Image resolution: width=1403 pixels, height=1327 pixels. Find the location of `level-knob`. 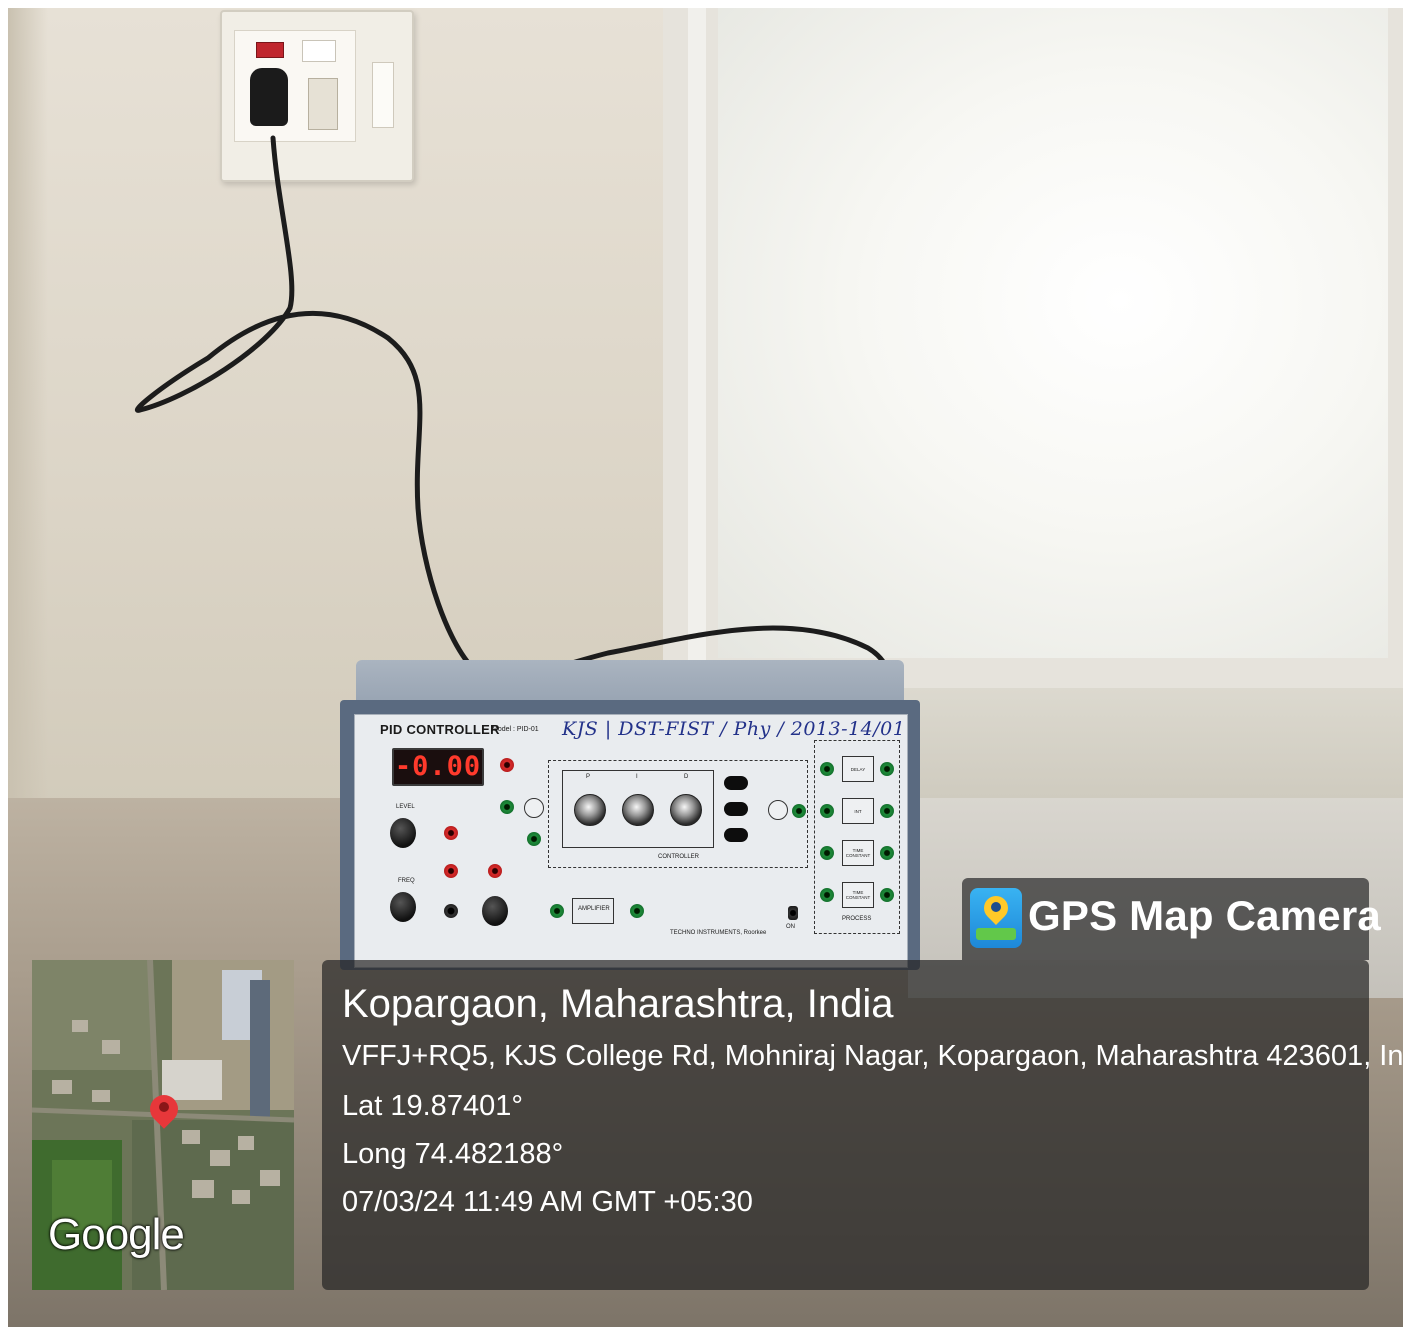

level-knob is located at coordinates (403, 833).